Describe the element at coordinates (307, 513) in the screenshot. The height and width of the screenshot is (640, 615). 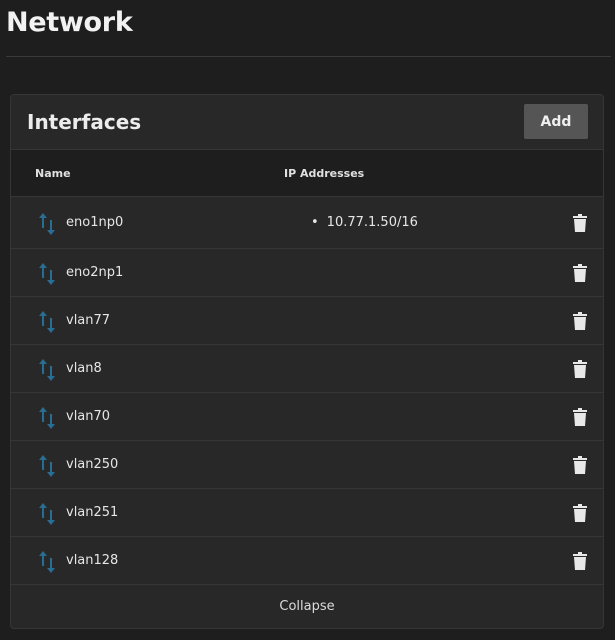
I see `table-row: vlan251` at that location.